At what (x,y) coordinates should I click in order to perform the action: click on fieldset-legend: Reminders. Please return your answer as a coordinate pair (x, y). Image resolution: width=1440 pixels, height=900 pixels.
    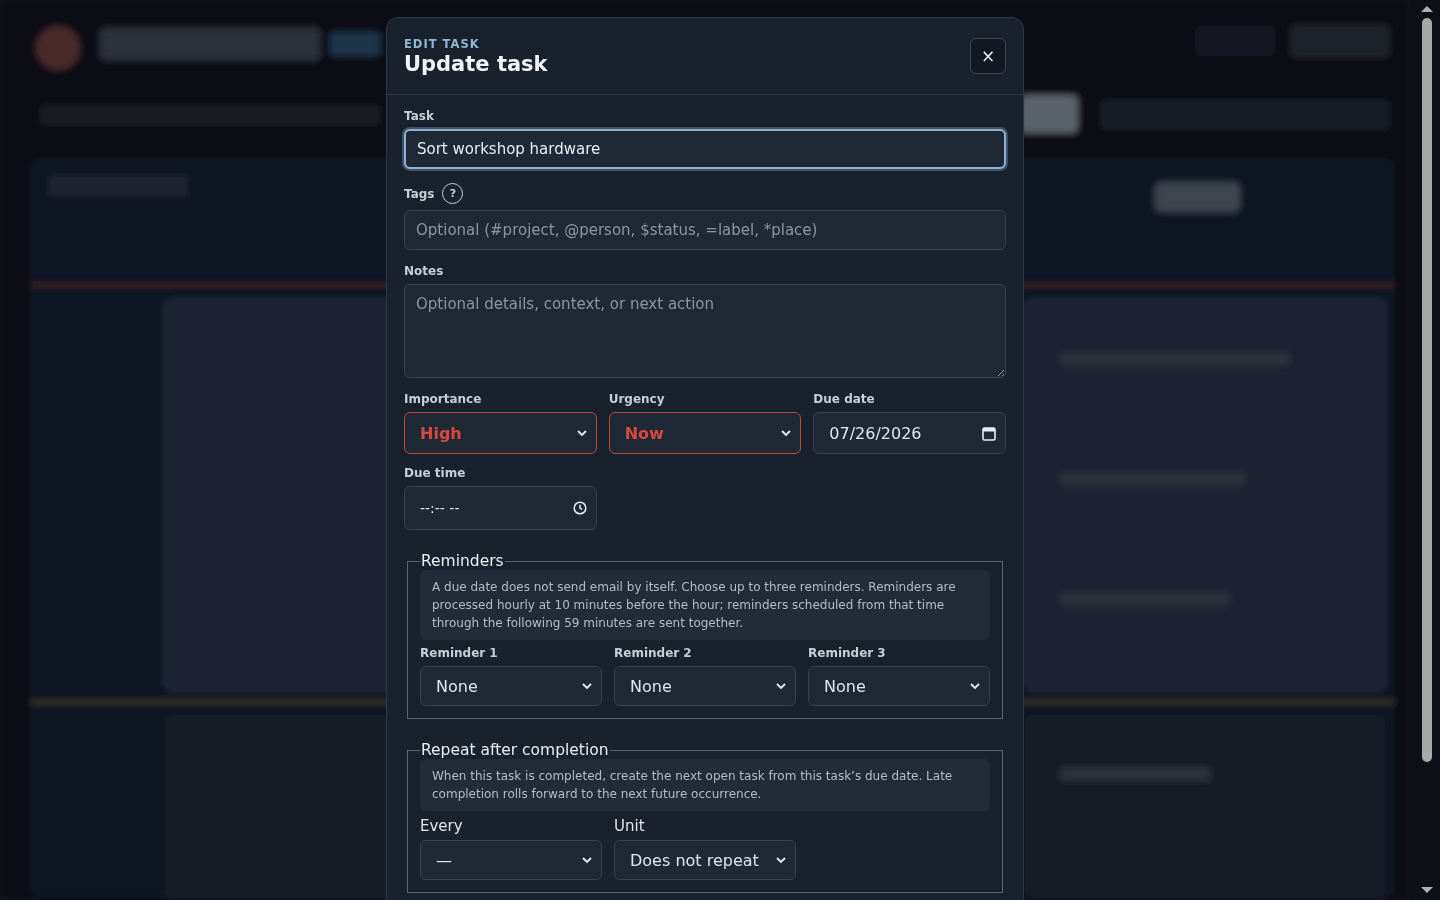
    Looking at the image, I should click on (462, 561).